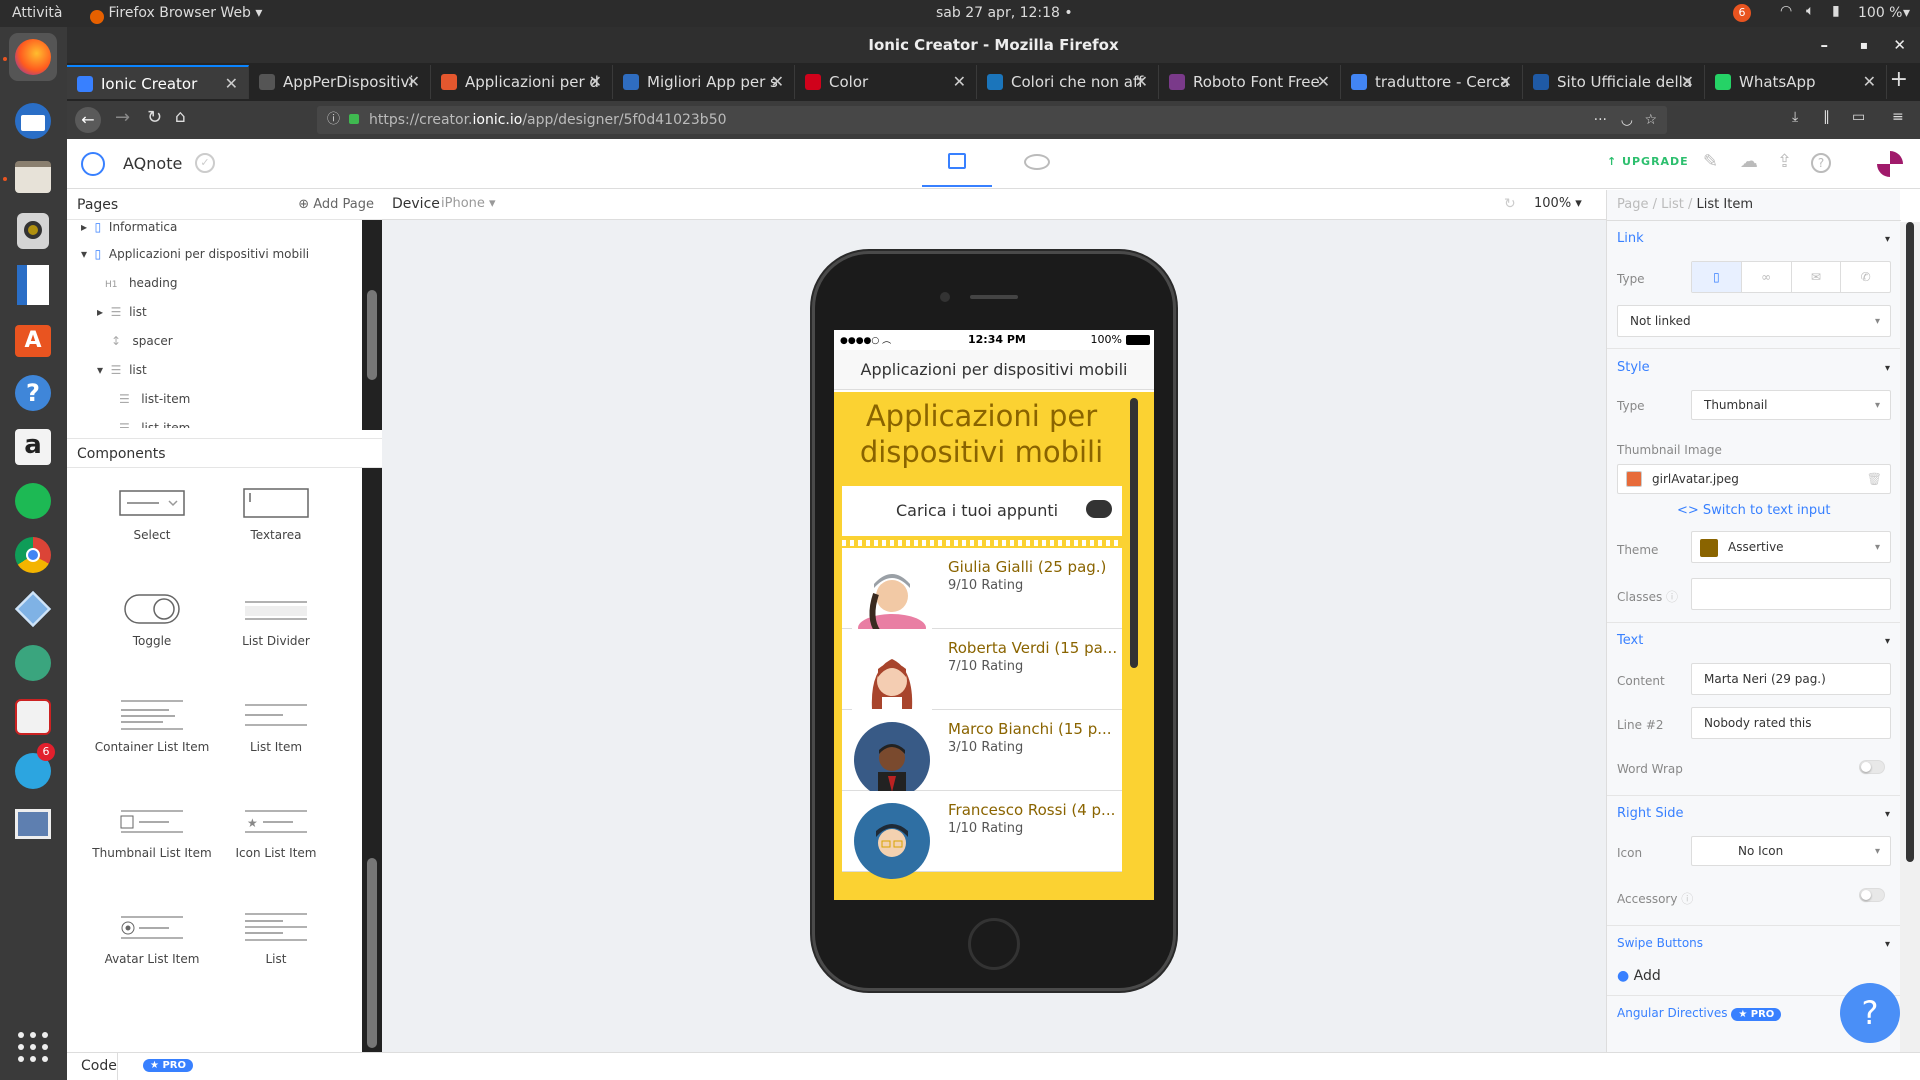  What do you see at coordinates (1906, 13) in the screenshot?
I see `system-menu-icon: ▾` at bounding box center [1906, 13].